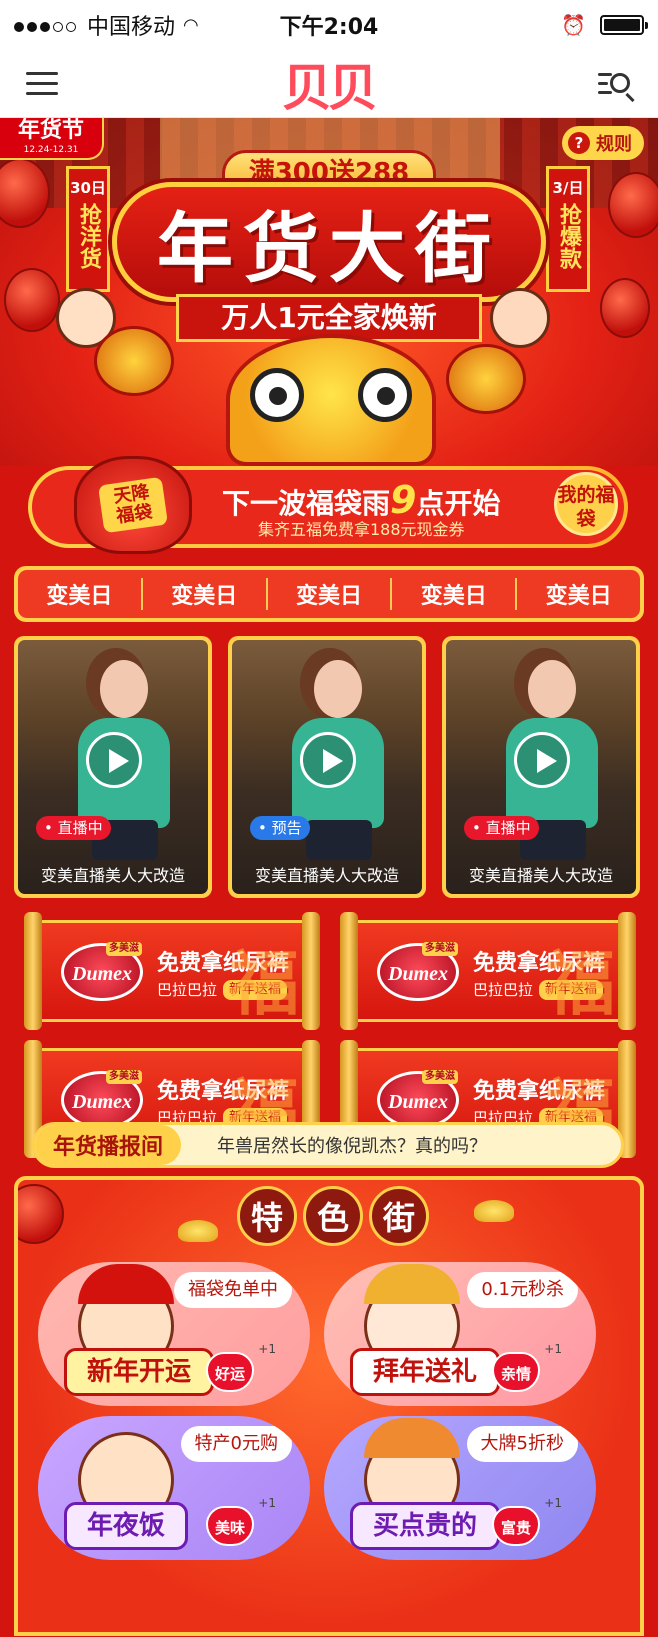 Image resolution: width=658 pixels, height=1637 pixels. Describe the element at coordinates (616, 84) in the screenshot. I see `search-category-icon` at that location.